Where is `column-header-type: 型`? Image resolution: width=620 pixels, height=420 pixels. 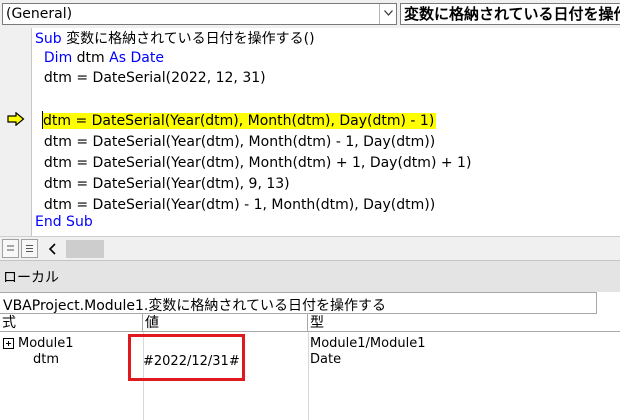
column-header-type: 型 is located at coordinates (464, 323).